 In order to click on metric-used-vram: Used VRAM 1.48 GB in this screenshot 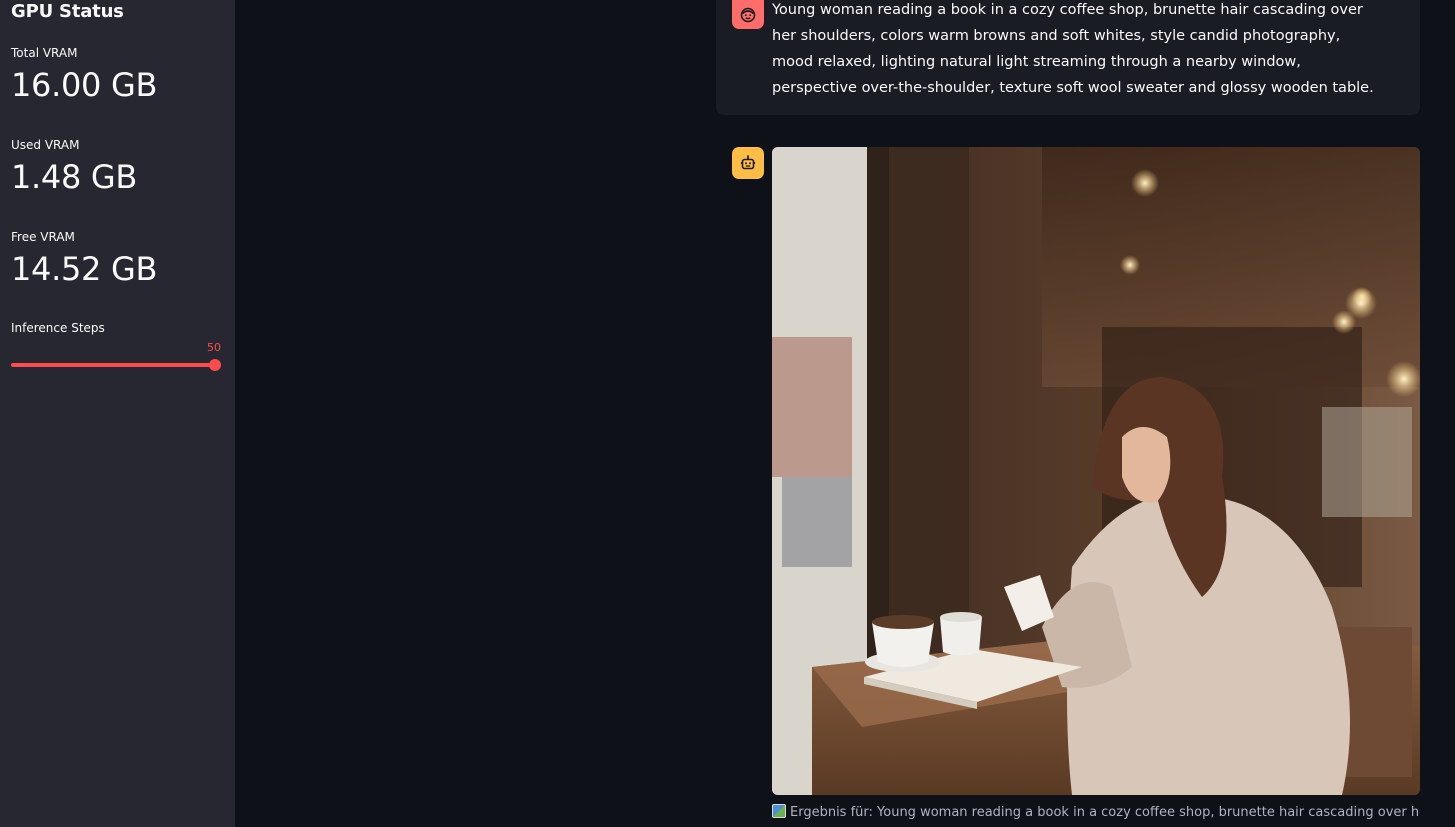, I will do `click(74, 167)`.